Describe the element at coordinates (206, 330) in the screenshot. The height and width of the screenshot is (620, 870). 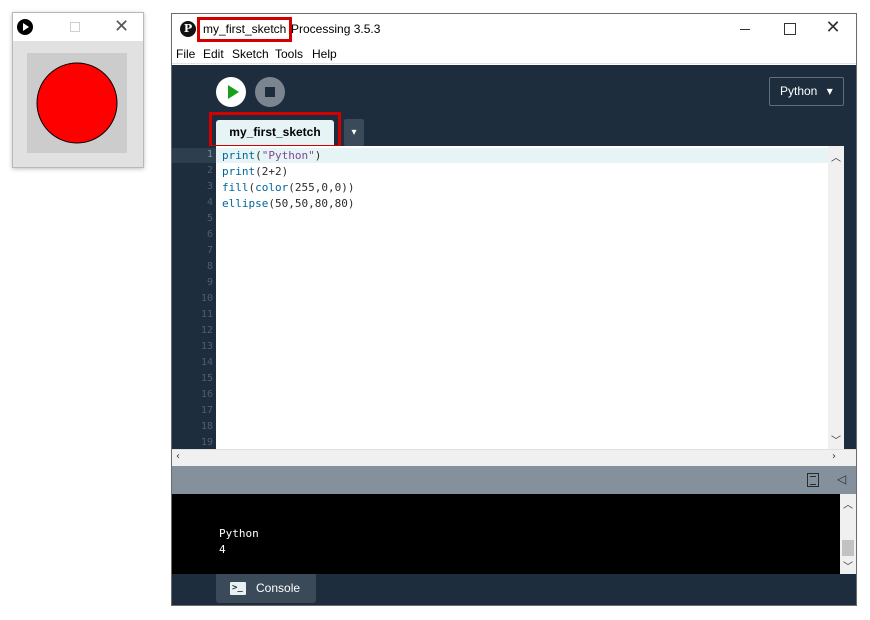
I see `line-number: 12` at that location.